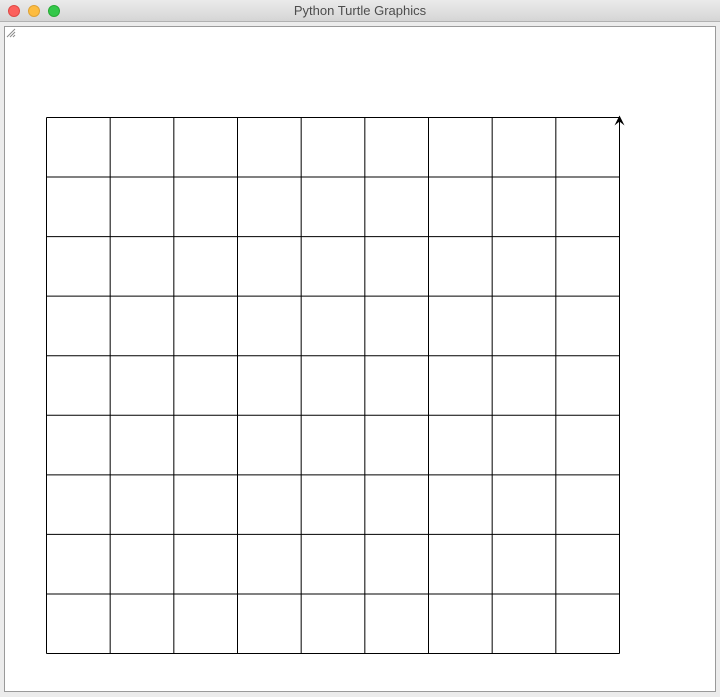 The width and height of the screenshot is (720, 697). I want to click on resize-grip-icon, so click(10, 32).